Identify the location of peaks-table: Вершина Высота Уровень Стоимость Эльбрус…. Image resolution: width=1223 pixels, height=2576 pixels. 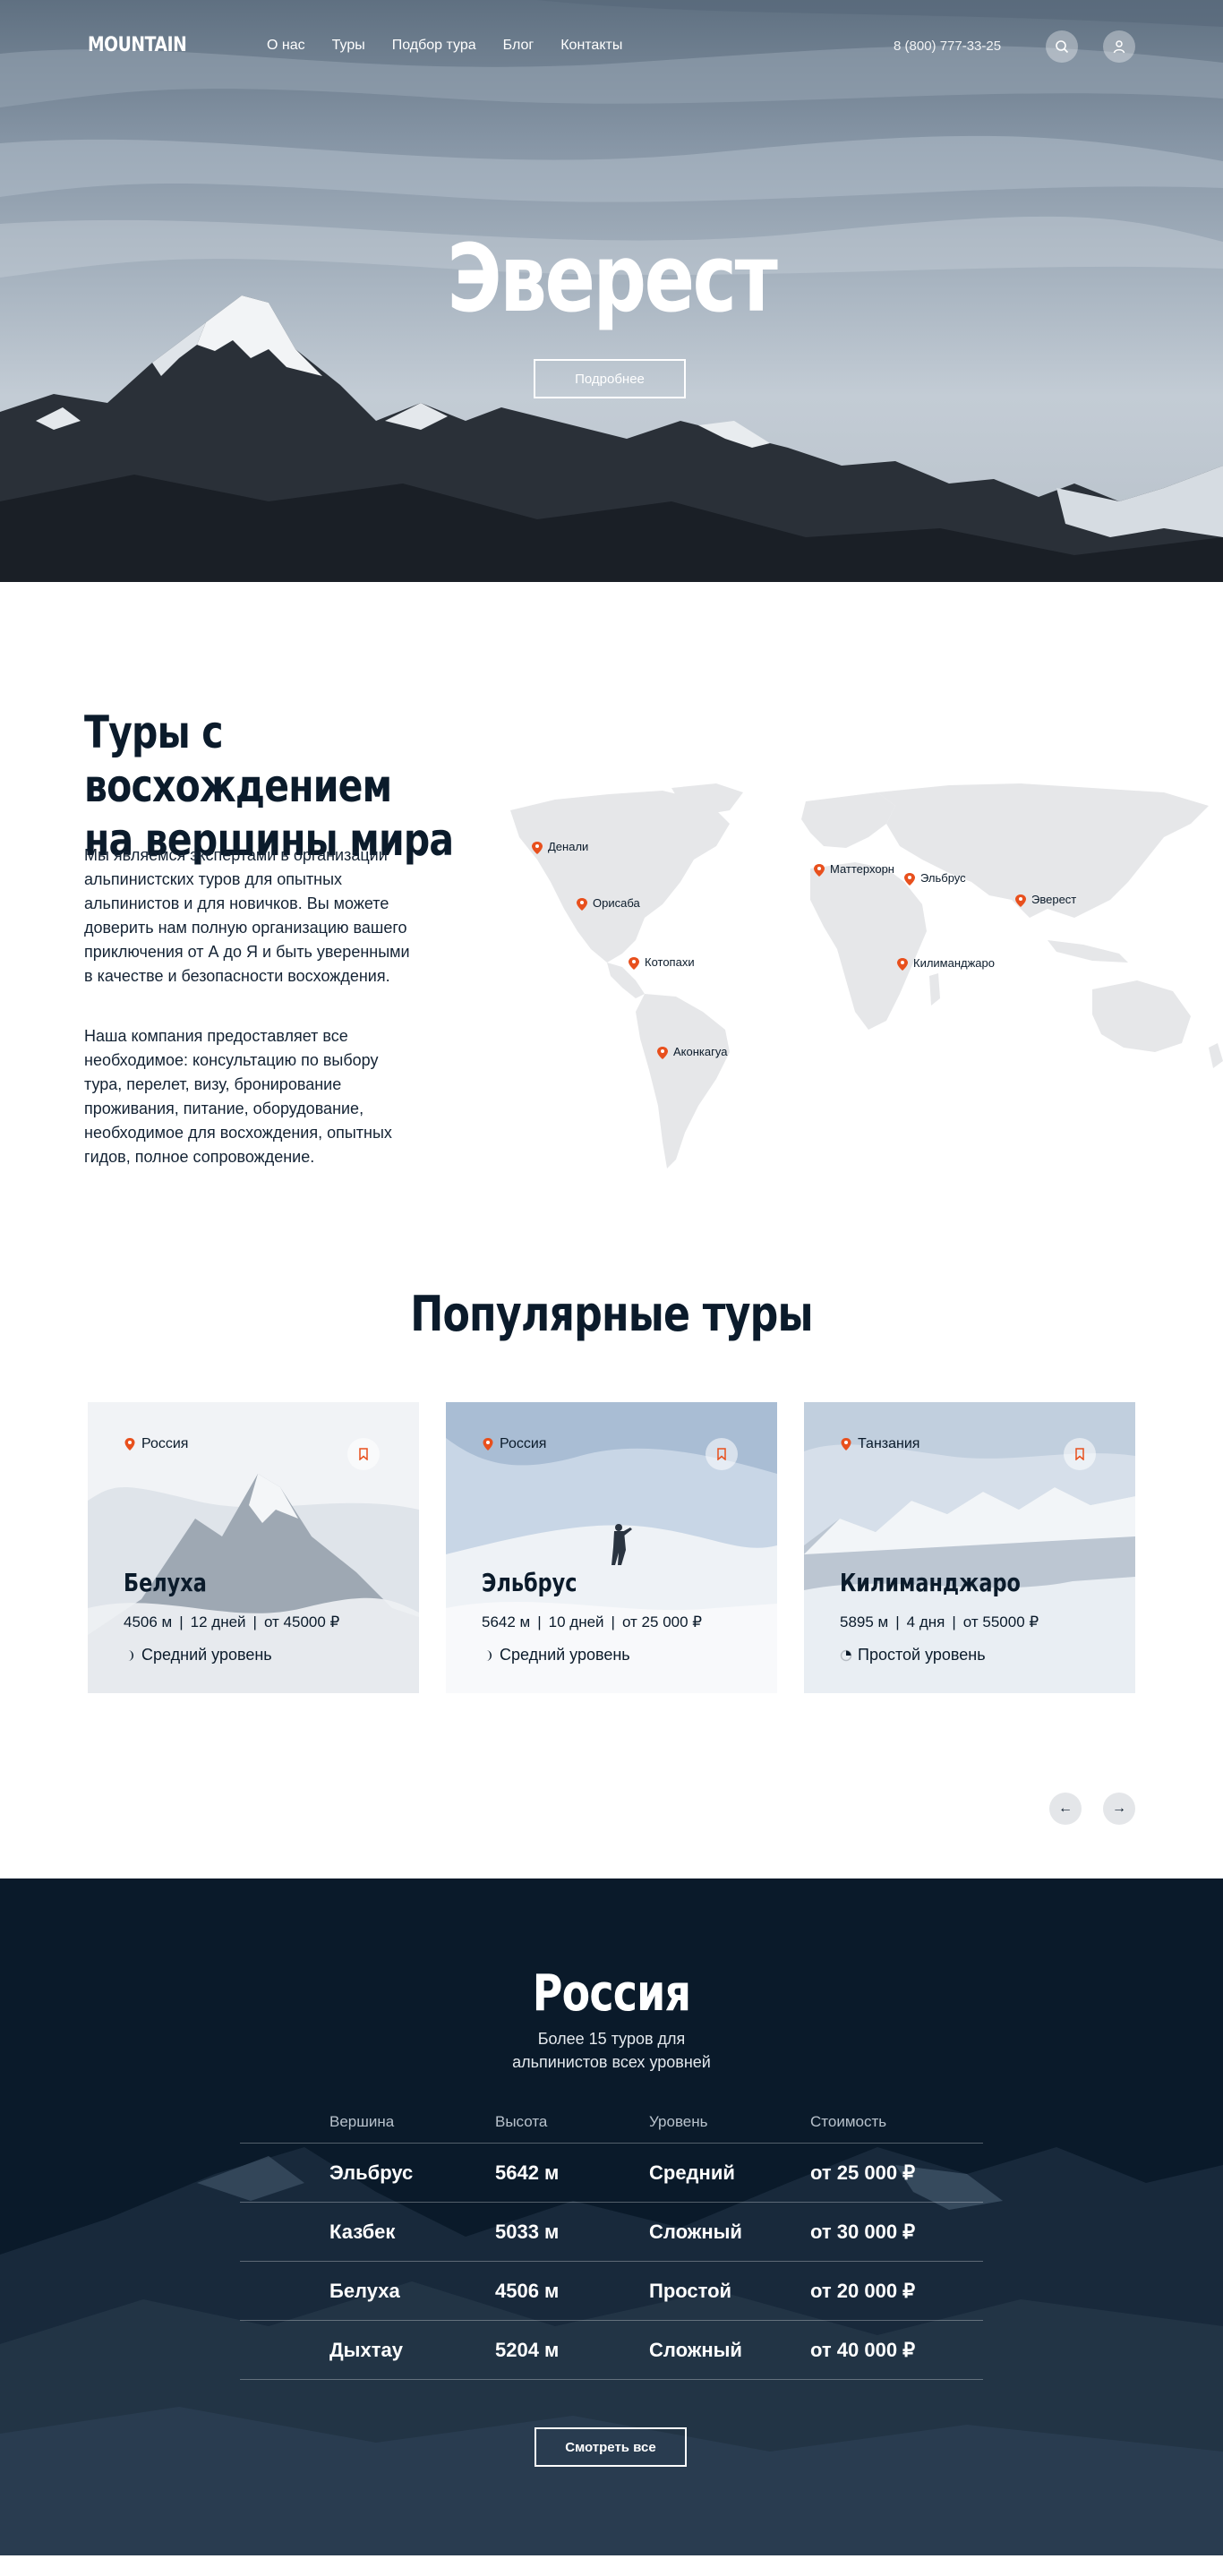
(611, 2246).